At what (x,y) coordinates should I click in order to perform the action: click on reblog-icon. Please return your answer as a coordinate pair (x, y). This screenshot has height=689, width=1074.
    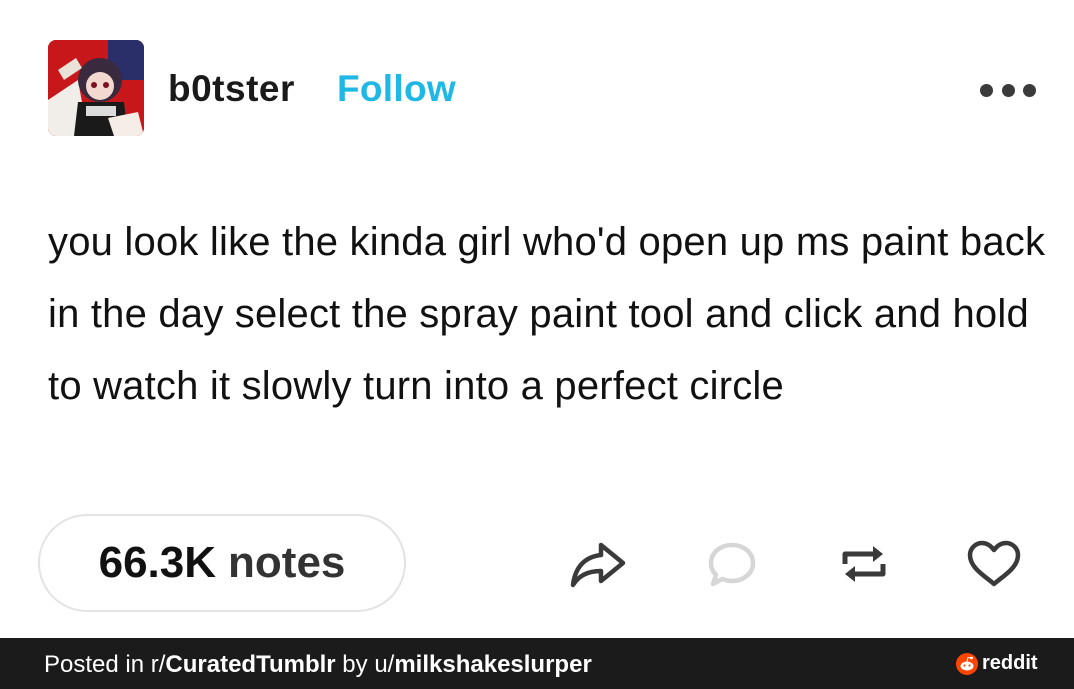
    Looking at the image, I should click on (864, 564).